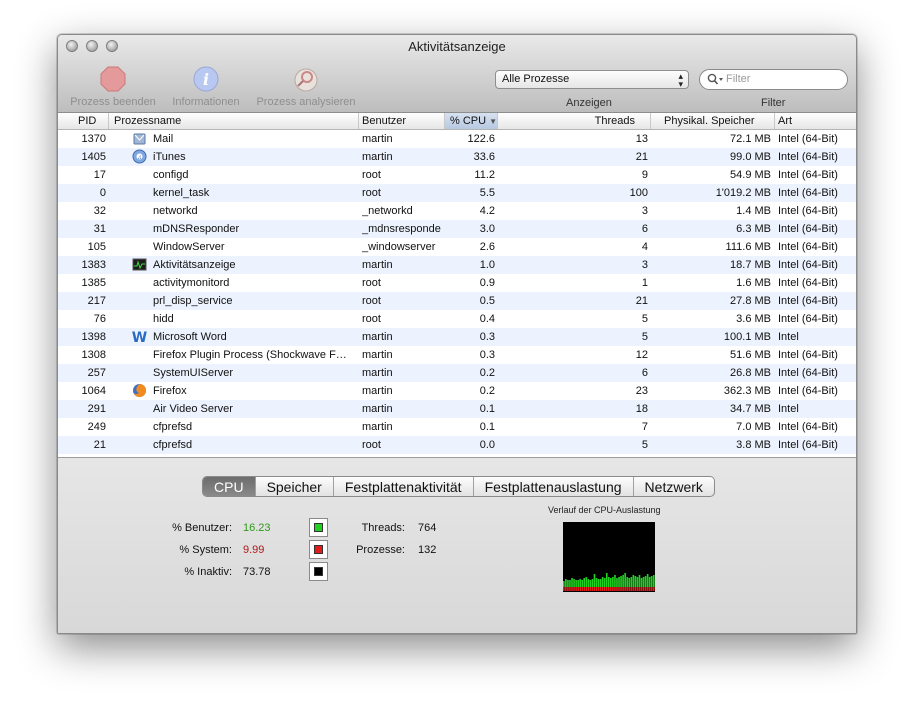 The height and width of the screenshot is (714, 914). Describe the element at coordinates (295, 486) in the screenshot. I see `tab-1: Speicher` at that location.